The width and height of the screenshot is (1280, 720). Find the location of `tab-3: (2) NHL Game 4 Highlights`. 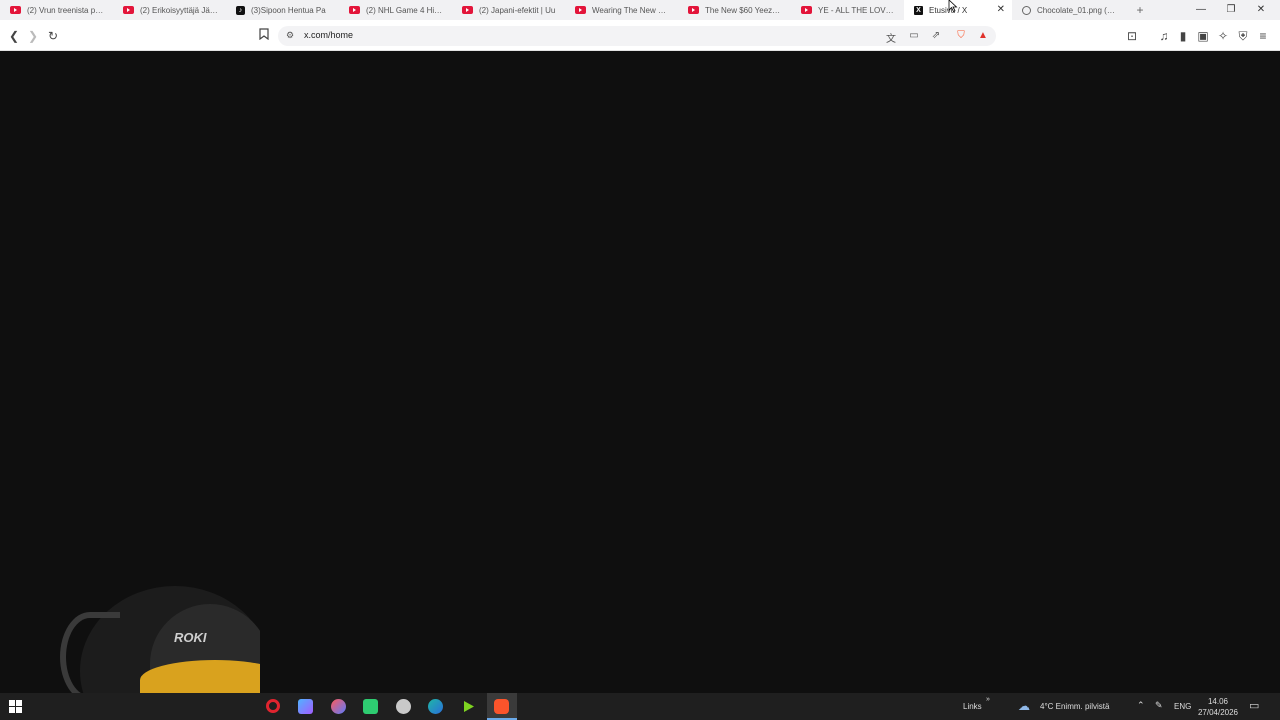

tab-3: (2) NHL Game 4 Highlights is located at coordinates (395, 10).